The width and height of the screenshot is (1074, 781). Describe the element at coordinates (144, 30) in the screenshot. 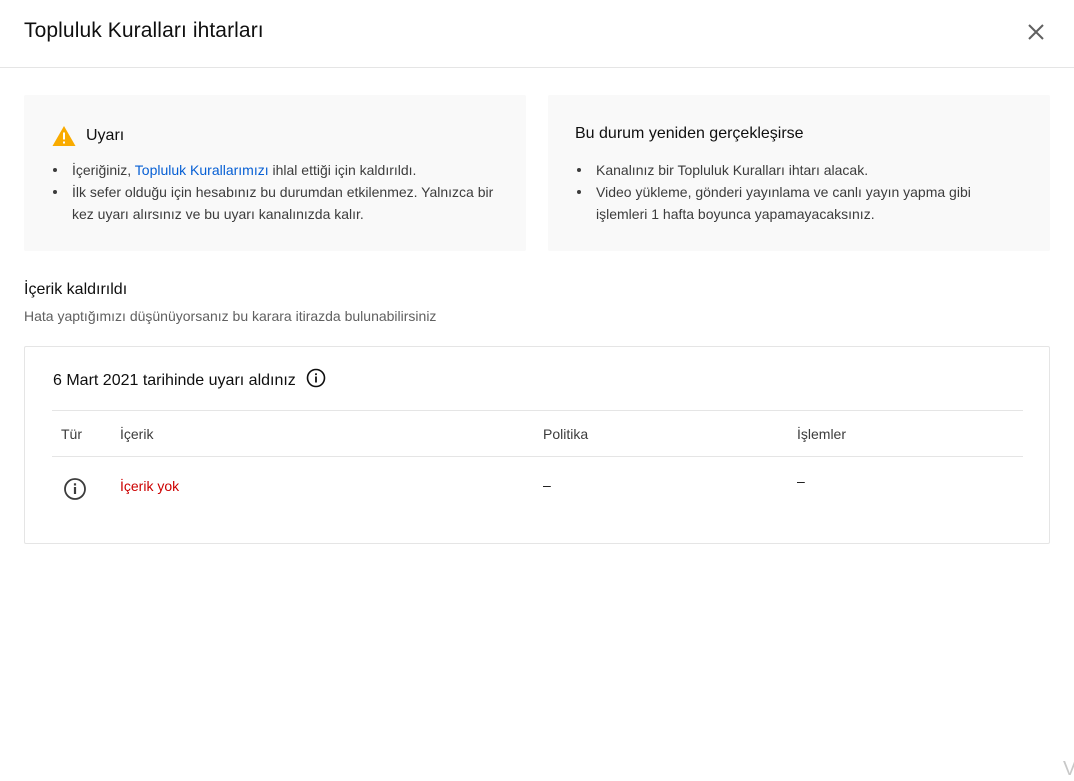

I see `dialog-title: Topluluk Kuralları ihtarları` at that location.